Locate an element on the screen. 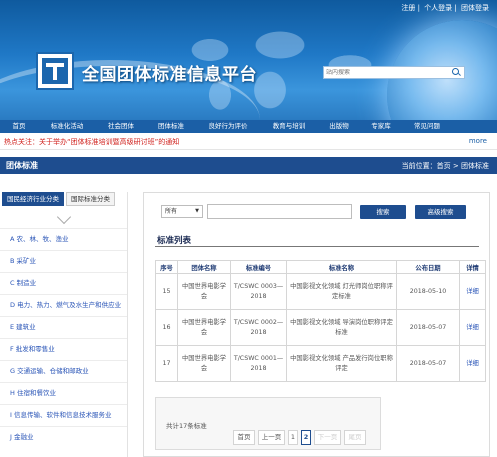 The height and width of the screenshot is (457, 497). more-link: more is located at coordinates (478, 141).